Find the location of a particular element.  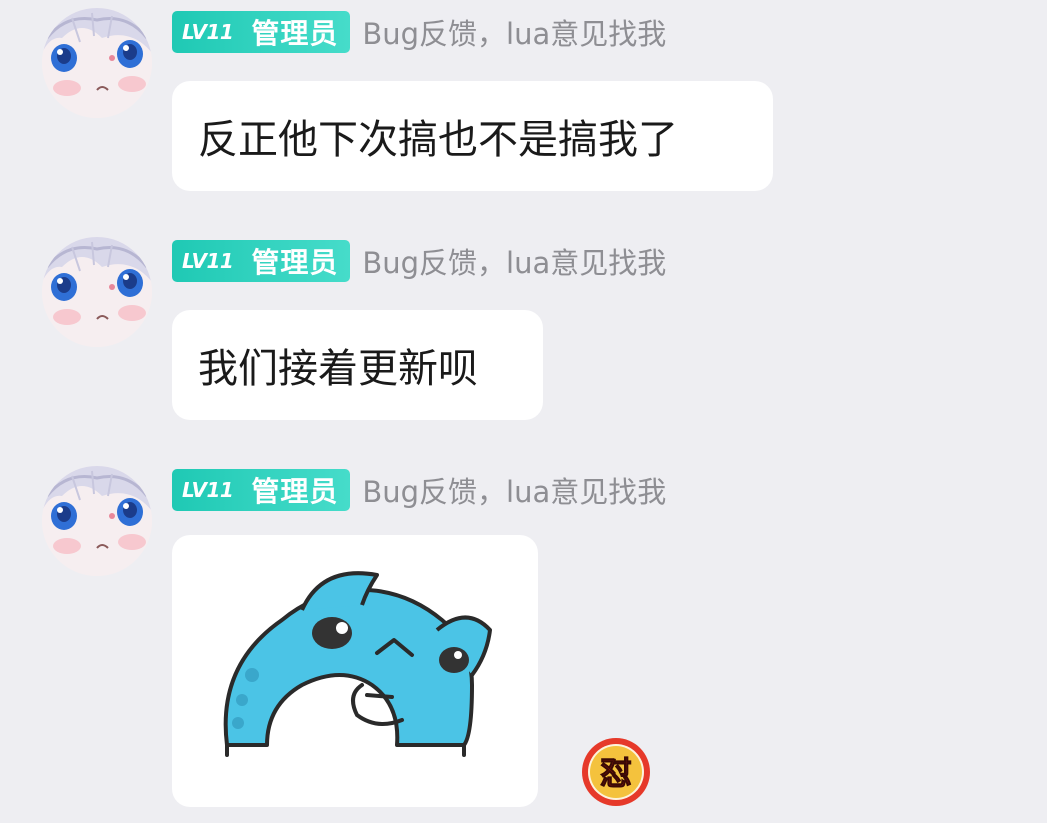

dui-reaction-badge: 怼 is located at coordinates (616, 772).